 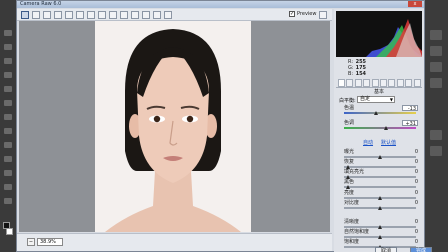 What do you see at coordinates (8, 131) in the screenshot?
I see `brush-icon` at bounding box center [8, 131].